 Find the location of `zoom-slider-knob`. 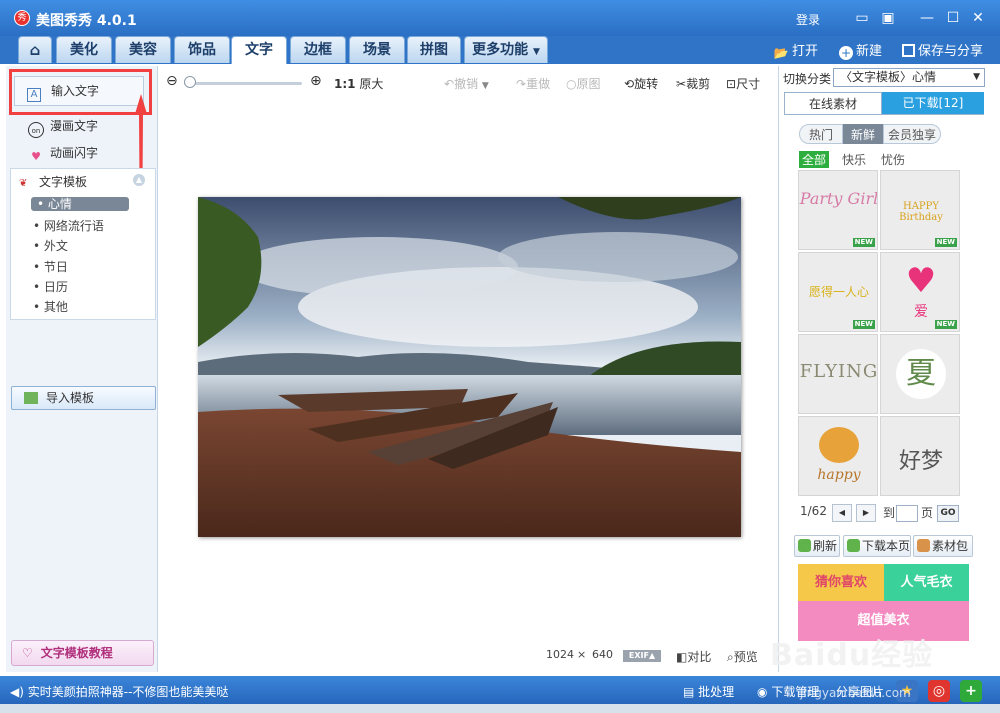

zoom-slider-knob is located at coordinates (190, 82).